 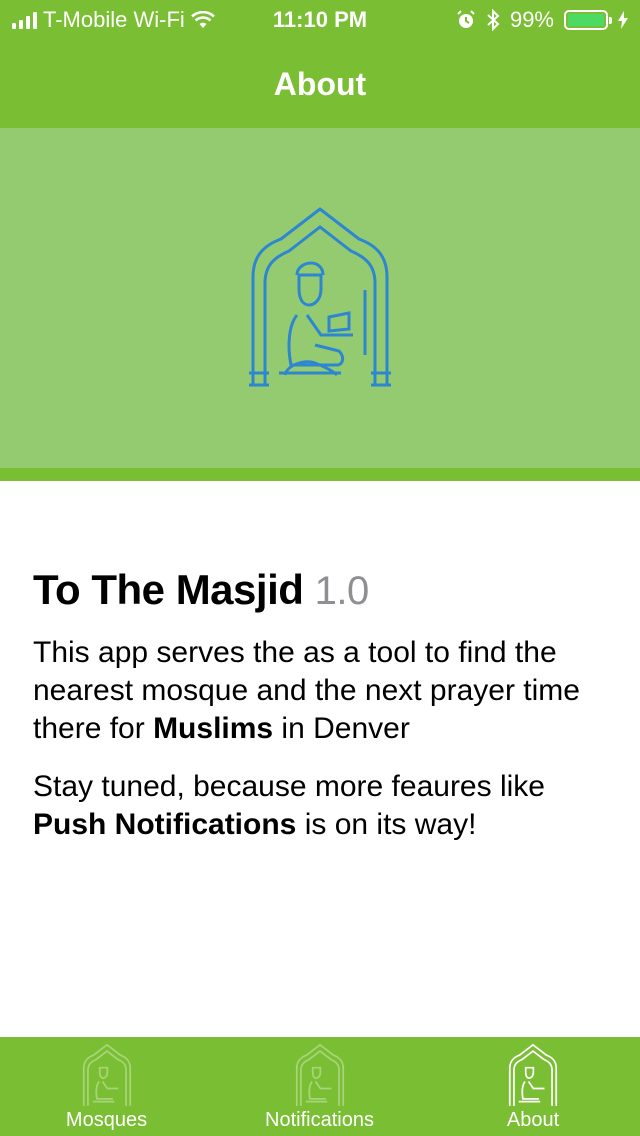 I want to click on bluetooth-icon, so click(x=493, y=20).